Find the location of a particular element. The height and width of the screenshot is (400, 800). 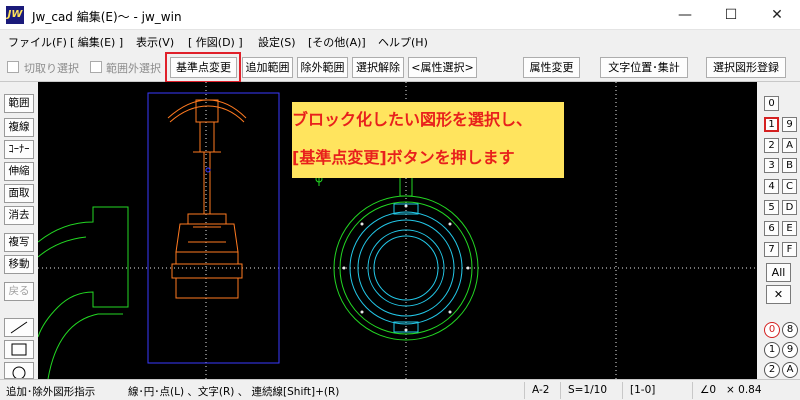

menu-help: ヘルプ(H) is located at coordinates (403, 42).